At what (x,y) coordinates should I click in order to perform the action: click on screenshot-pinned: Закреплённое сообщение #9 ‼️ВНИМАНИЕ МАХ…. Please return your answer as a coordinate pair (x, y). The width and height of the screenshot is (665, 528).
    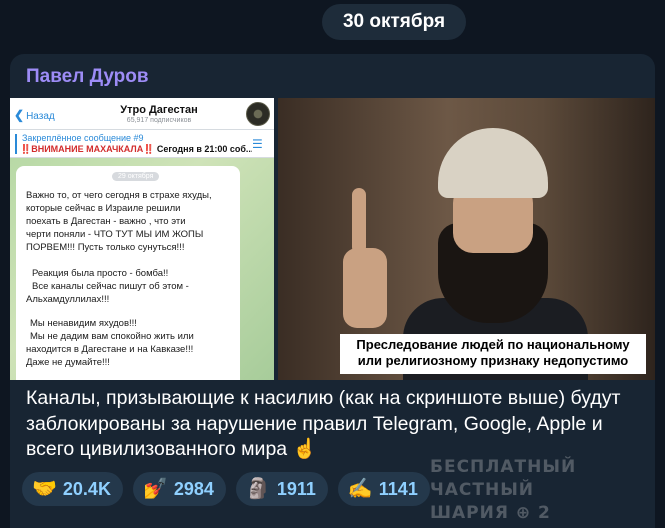
    Looking at the image, I should click on (142, 144).